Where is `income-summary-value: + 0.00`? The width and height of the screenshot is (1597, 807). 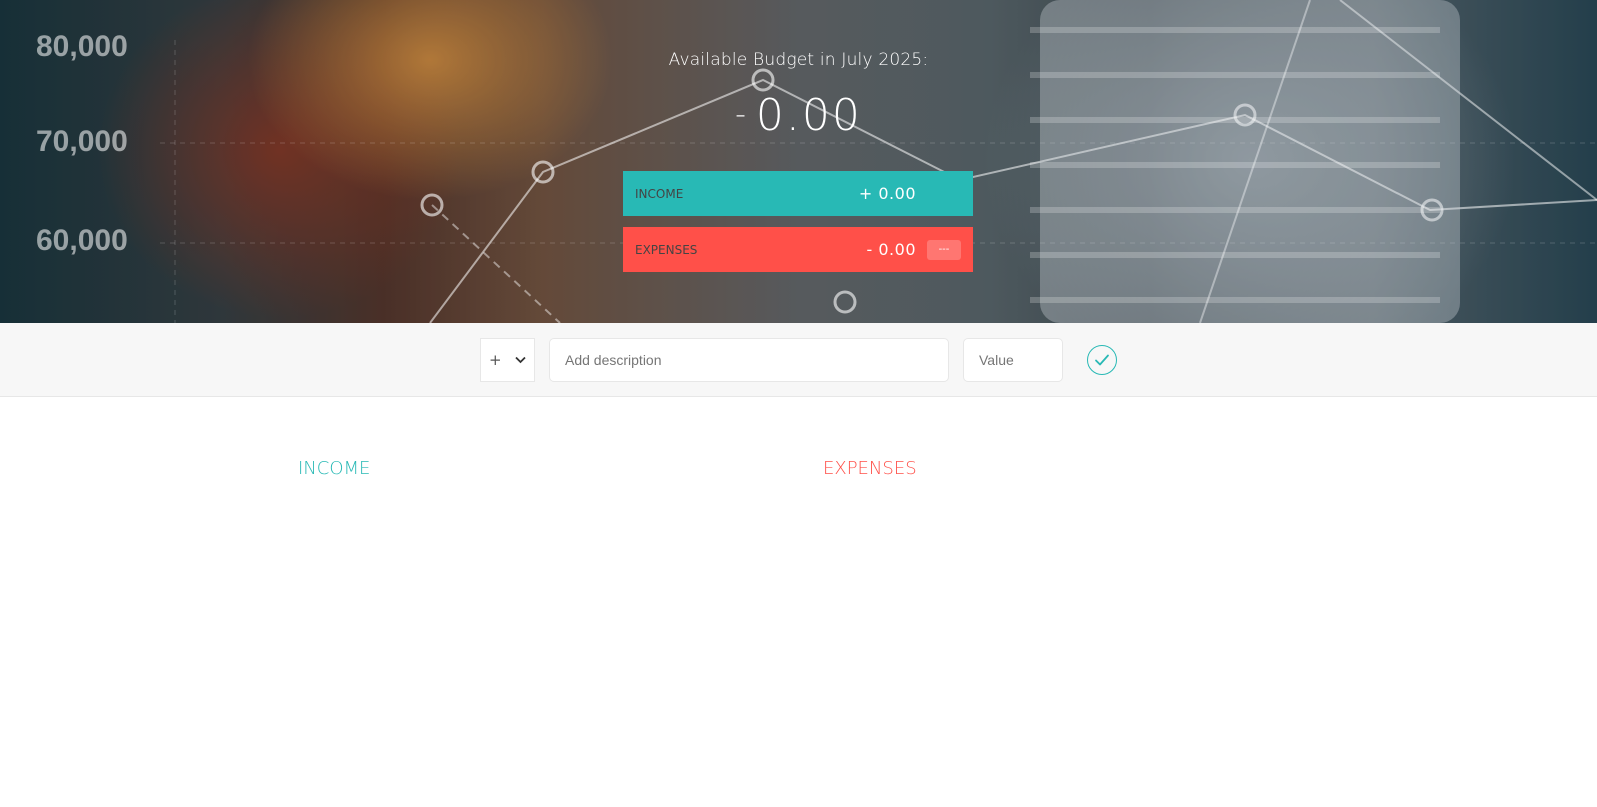 income-summary-value: + 0.00 is located at coordinates (887, 193).